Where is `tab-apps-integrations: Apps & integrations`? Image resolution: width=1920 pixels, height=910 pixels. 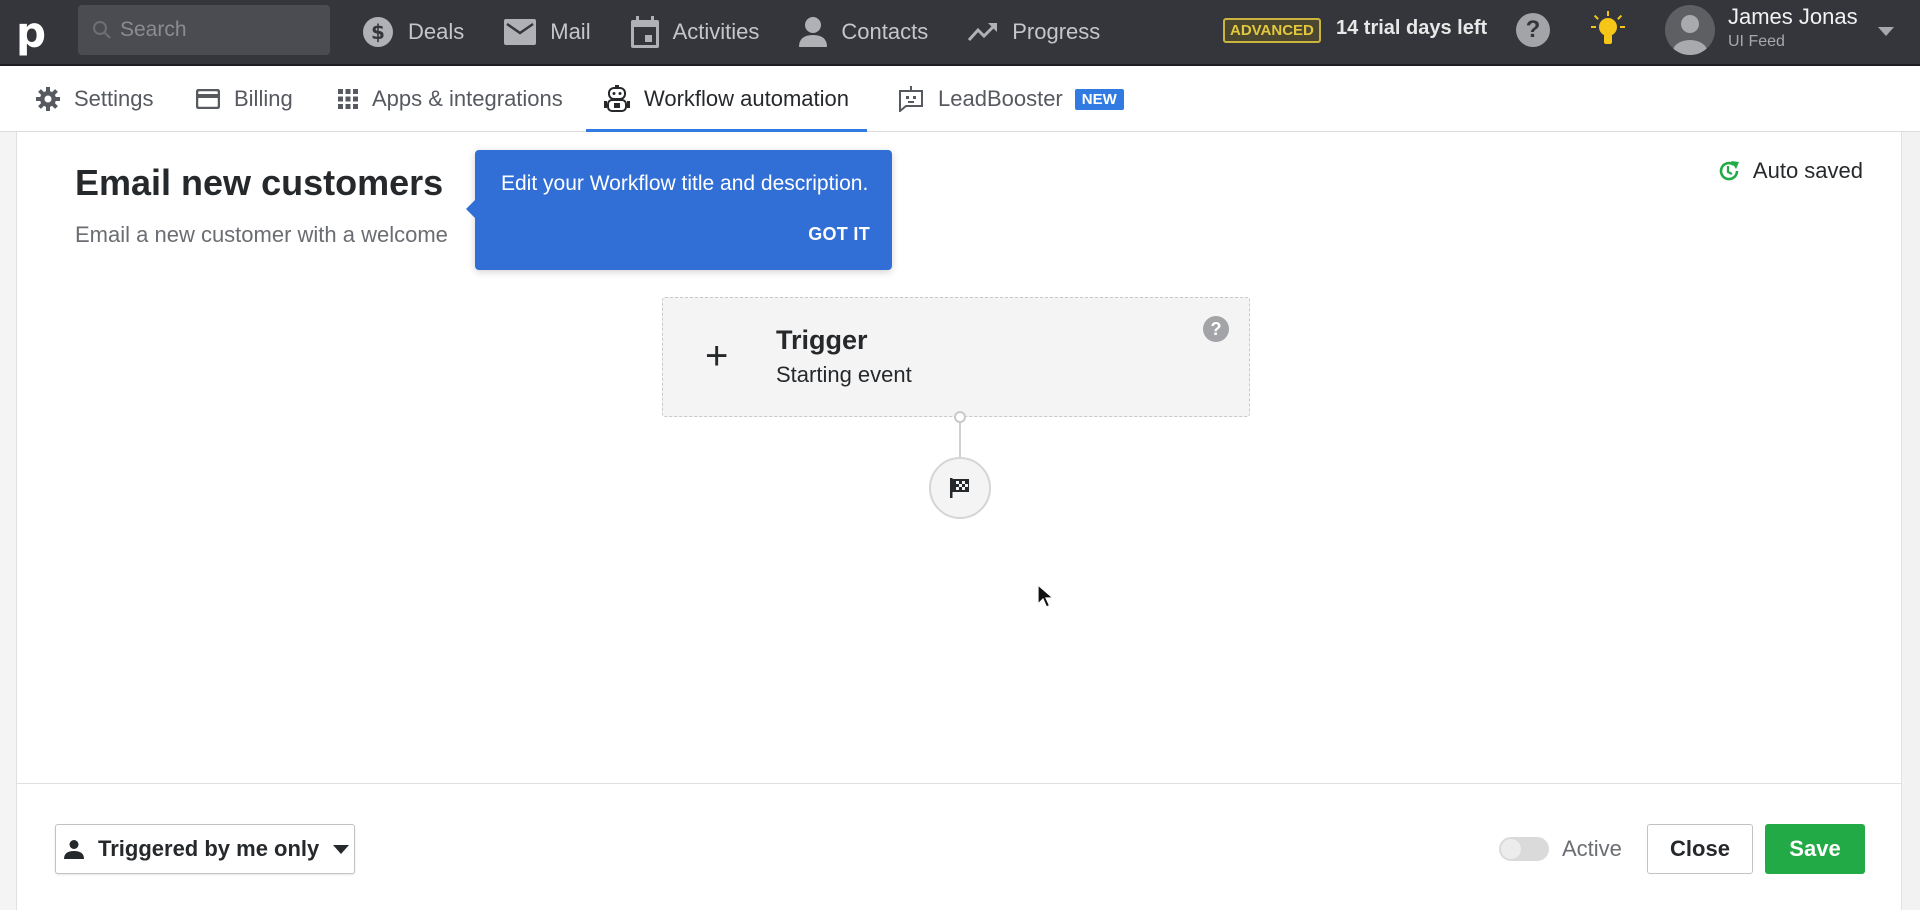 tab-apps-integrations: Apps & integrations is located at coordinates (450, 99).